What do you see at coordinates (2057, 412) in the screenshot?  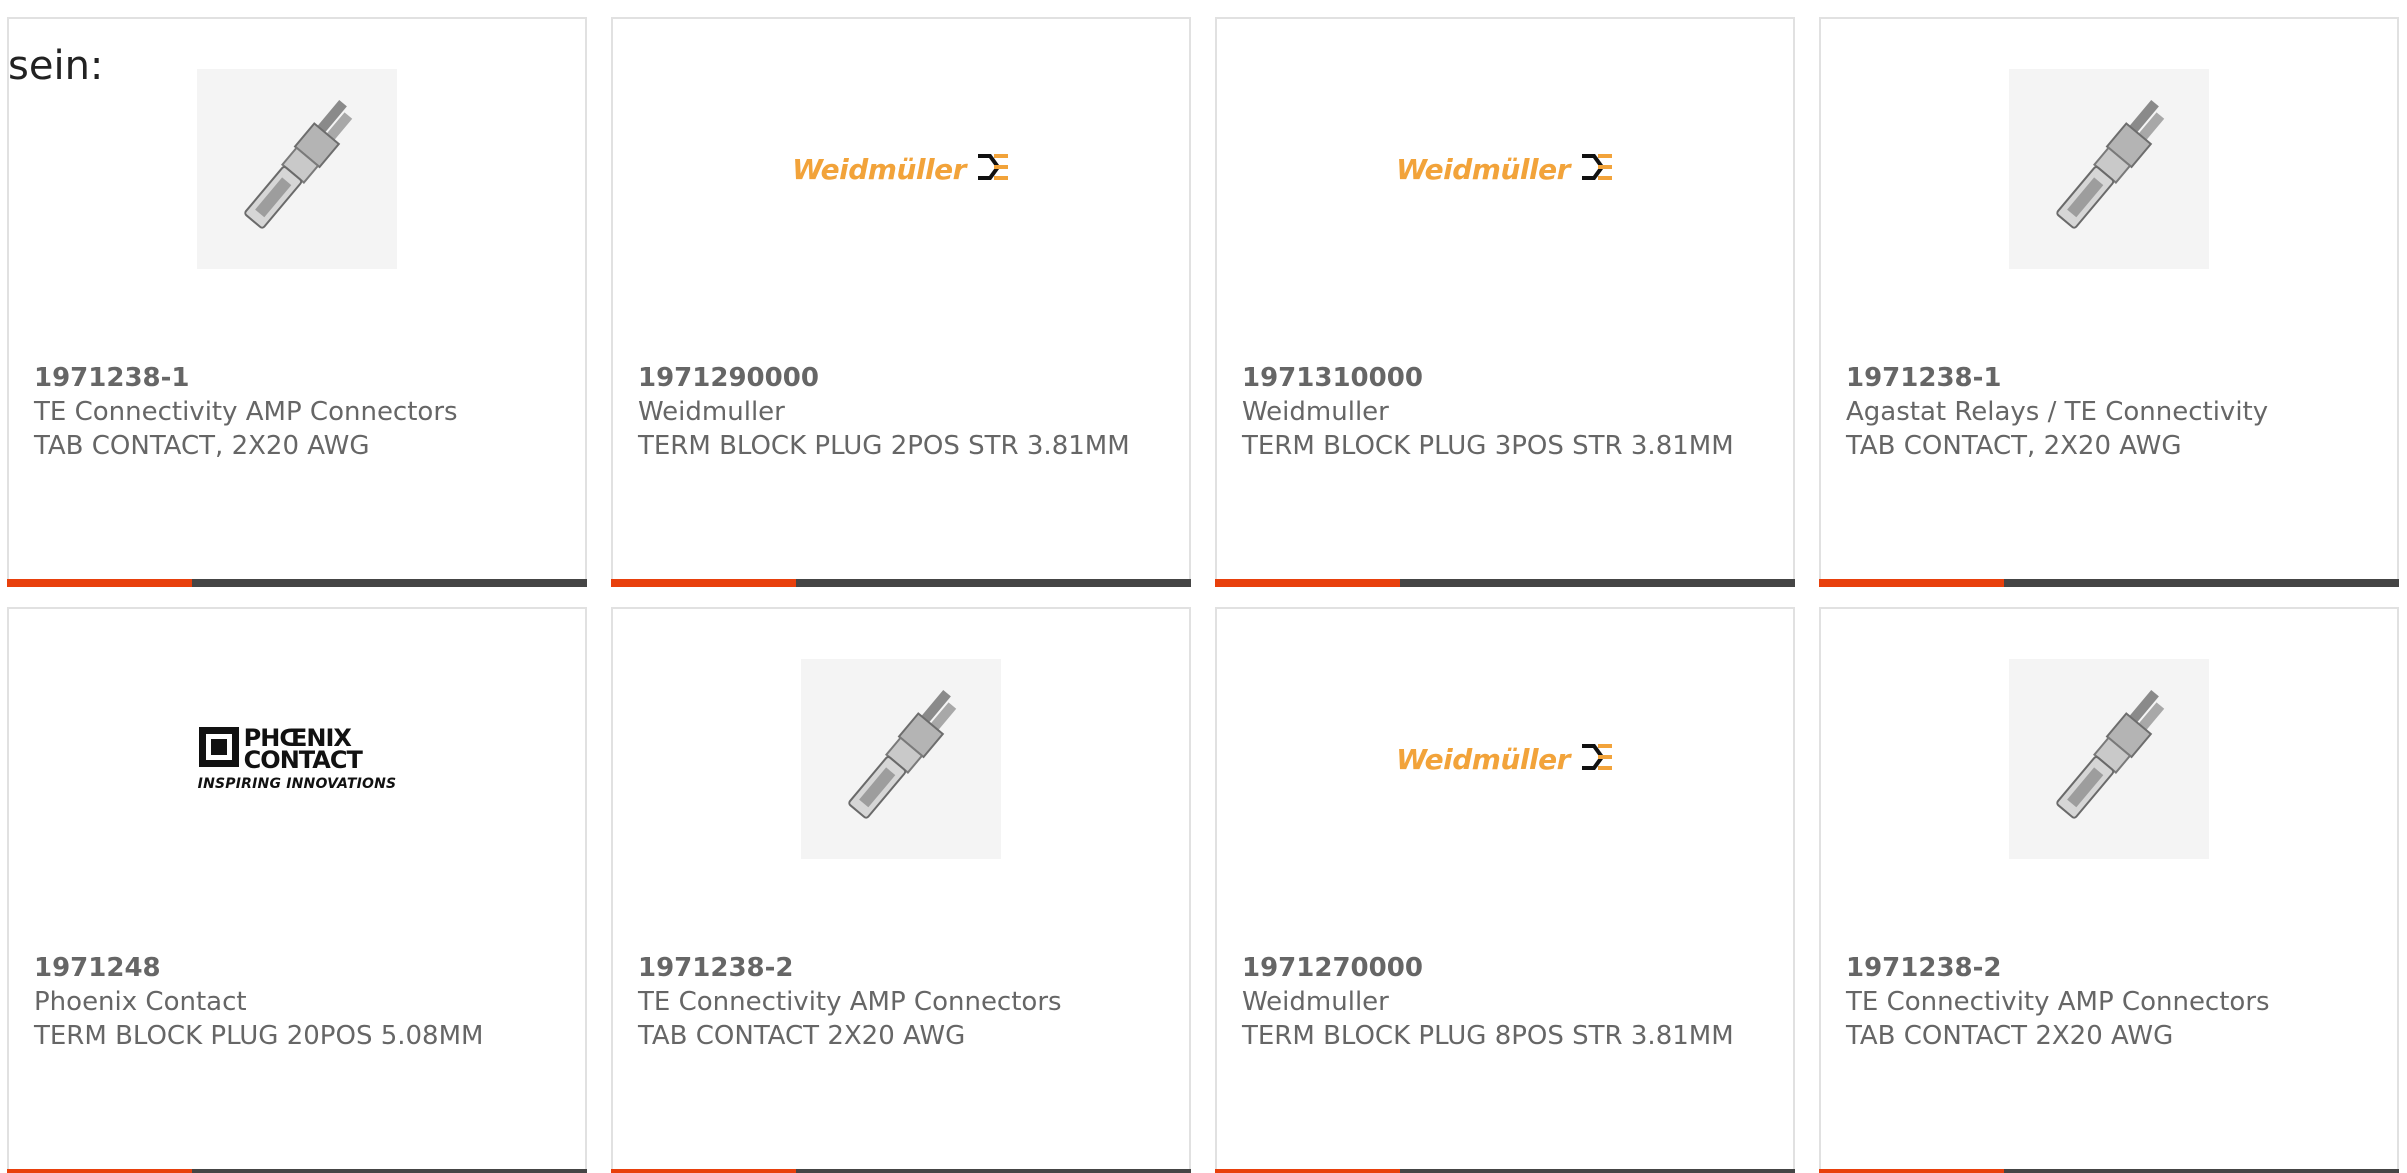 I see `manufacturer: Agastat Relays / TE Connectivity` at bounding box center [2057, 412].